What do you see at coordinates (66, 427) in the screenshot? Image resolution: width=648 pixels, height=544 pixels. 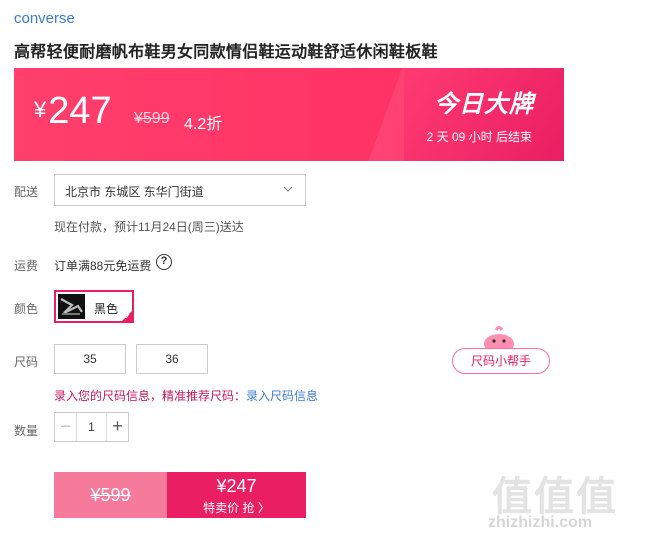 I see `minus-button: −` at bounding box center [66, 427].